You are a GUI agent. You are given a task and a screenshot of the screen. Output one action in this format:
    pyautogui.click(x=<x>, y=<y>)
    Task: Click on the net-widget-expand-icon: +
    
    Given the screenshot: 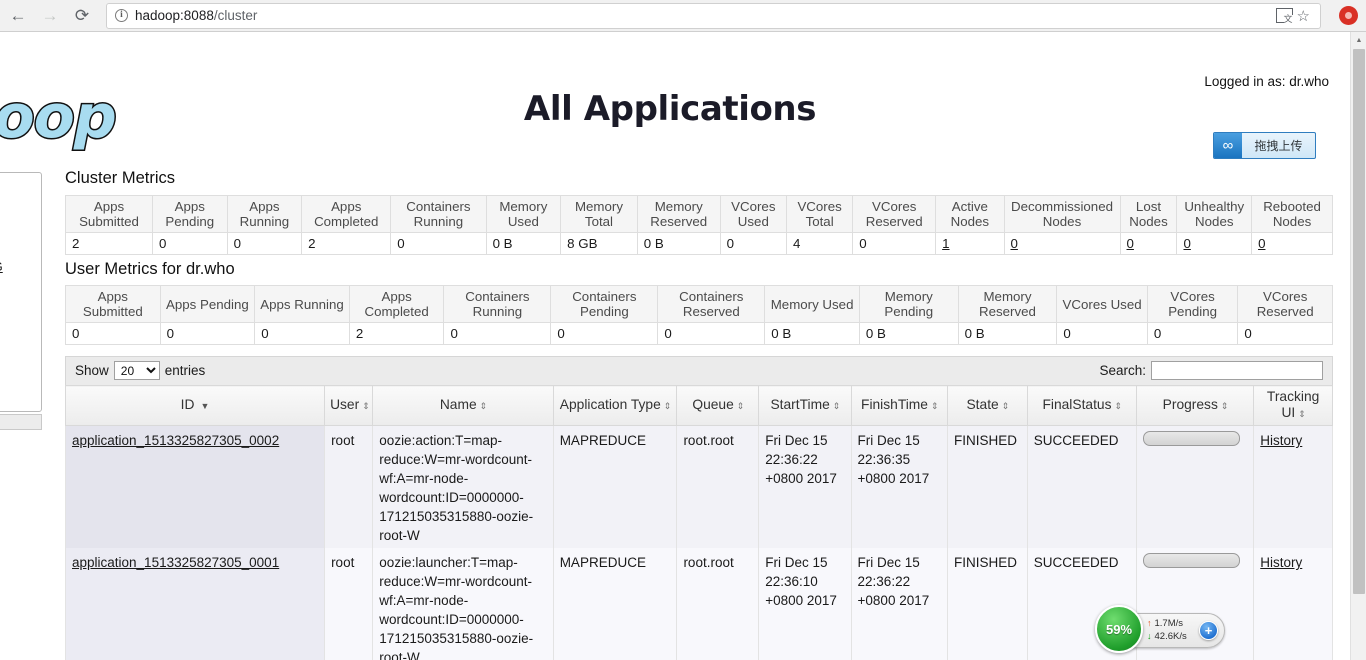 What is the action you would take?
    pyautogui.click(x=1208, y=630)
    